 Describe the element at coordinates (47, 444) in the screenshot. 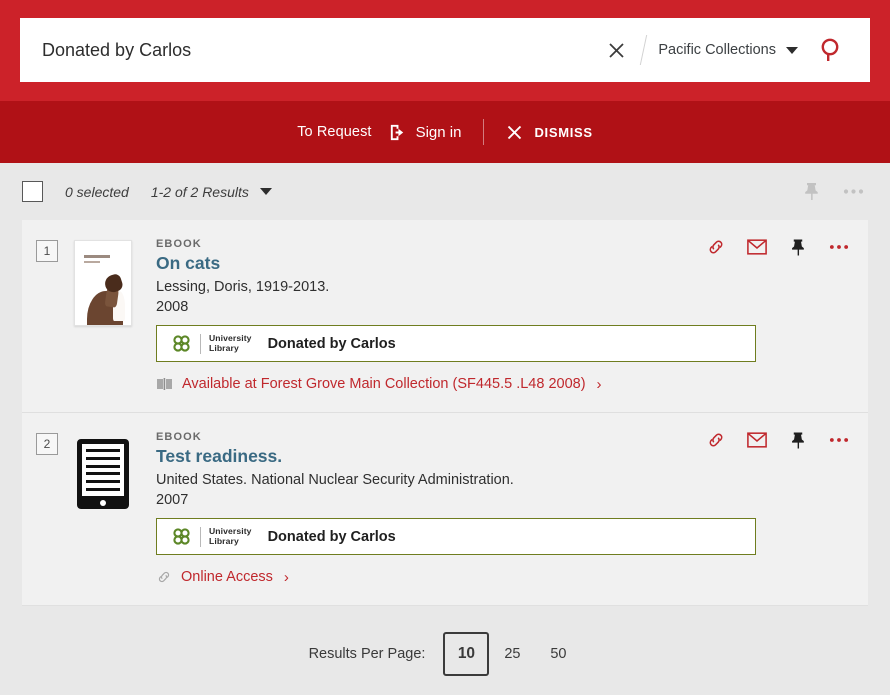

I see `result-rank: 2` at that location.